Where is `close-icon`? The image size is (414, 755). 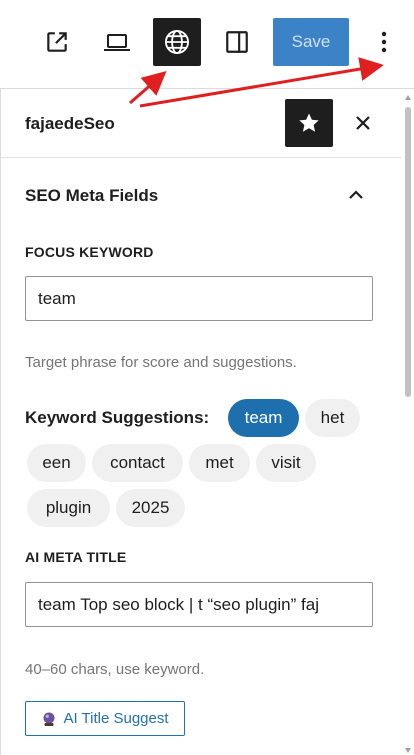
close-icon is located at coordinates (363, 123).